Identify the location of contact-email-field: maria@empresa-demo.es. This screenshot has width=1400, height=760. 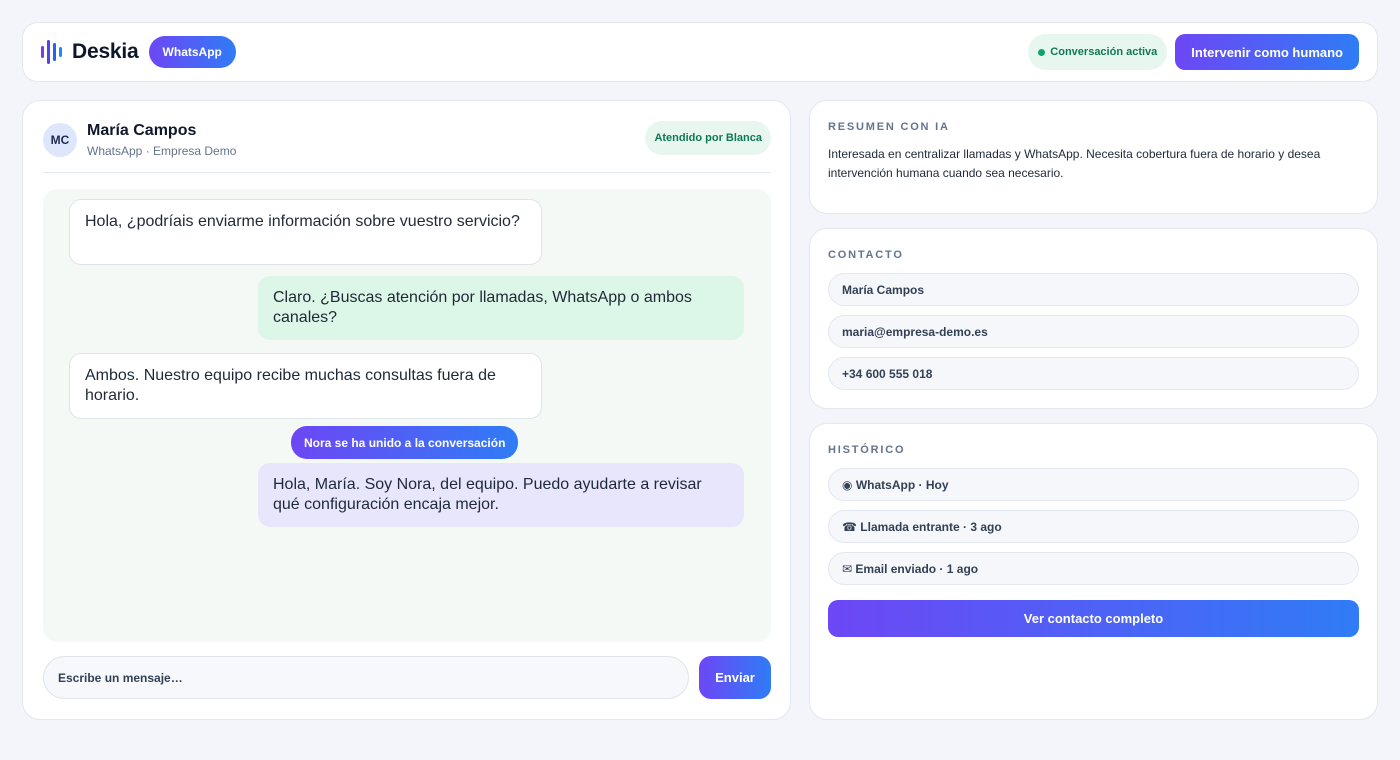
(1093, 331).